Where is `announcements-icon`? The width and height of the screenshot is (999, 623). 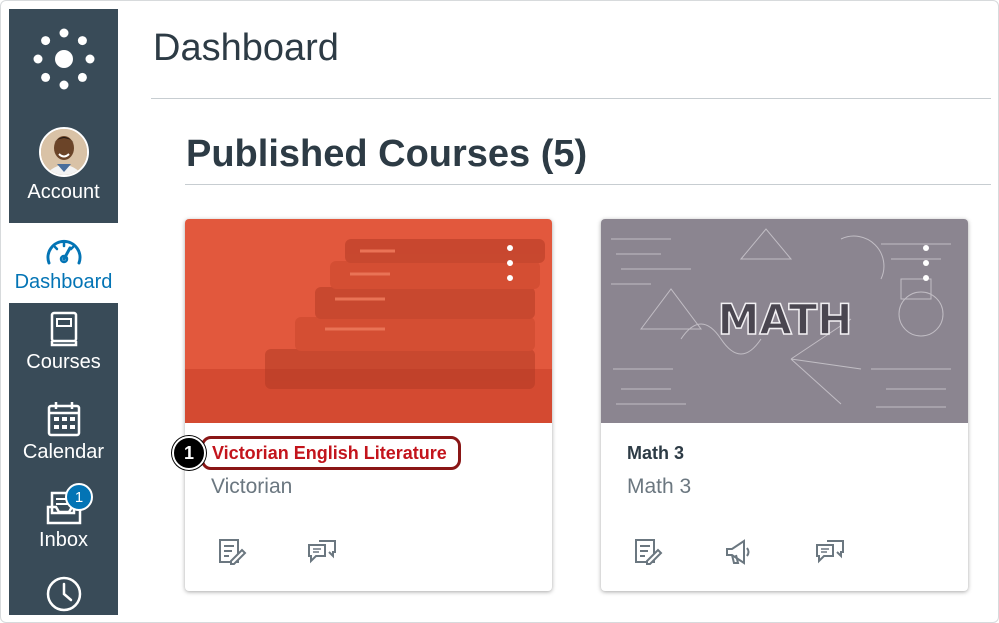
announcements-icon is located at coordinates (738, 552).